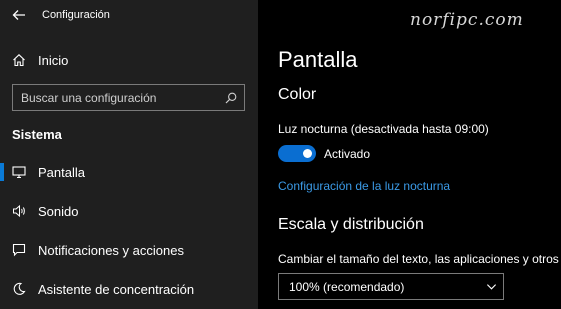 This screenshot has height=309, width=561. Describe the element at coordinates (297, 94) in the screenshot. I see `color-heading: Color` at that location.